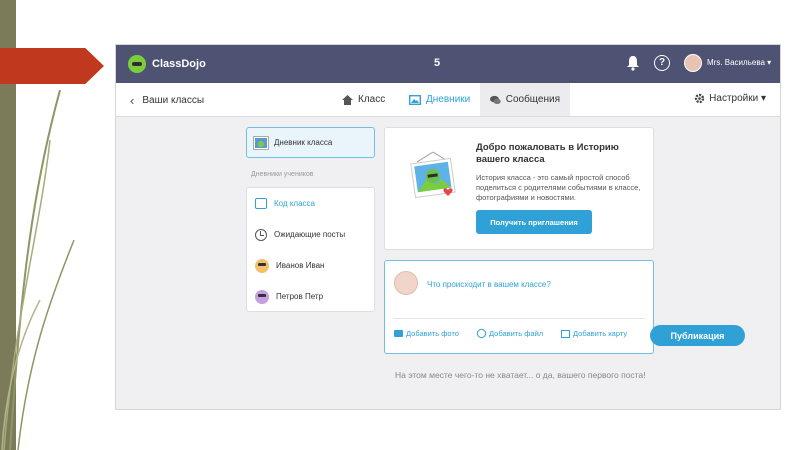 The height and width of the screenshot is (450, 800). Describe the element at coordinates (547, 153) in the screenshot. I see `welcome-title: Добро пожаловать в Историю вашего класса` at that location.